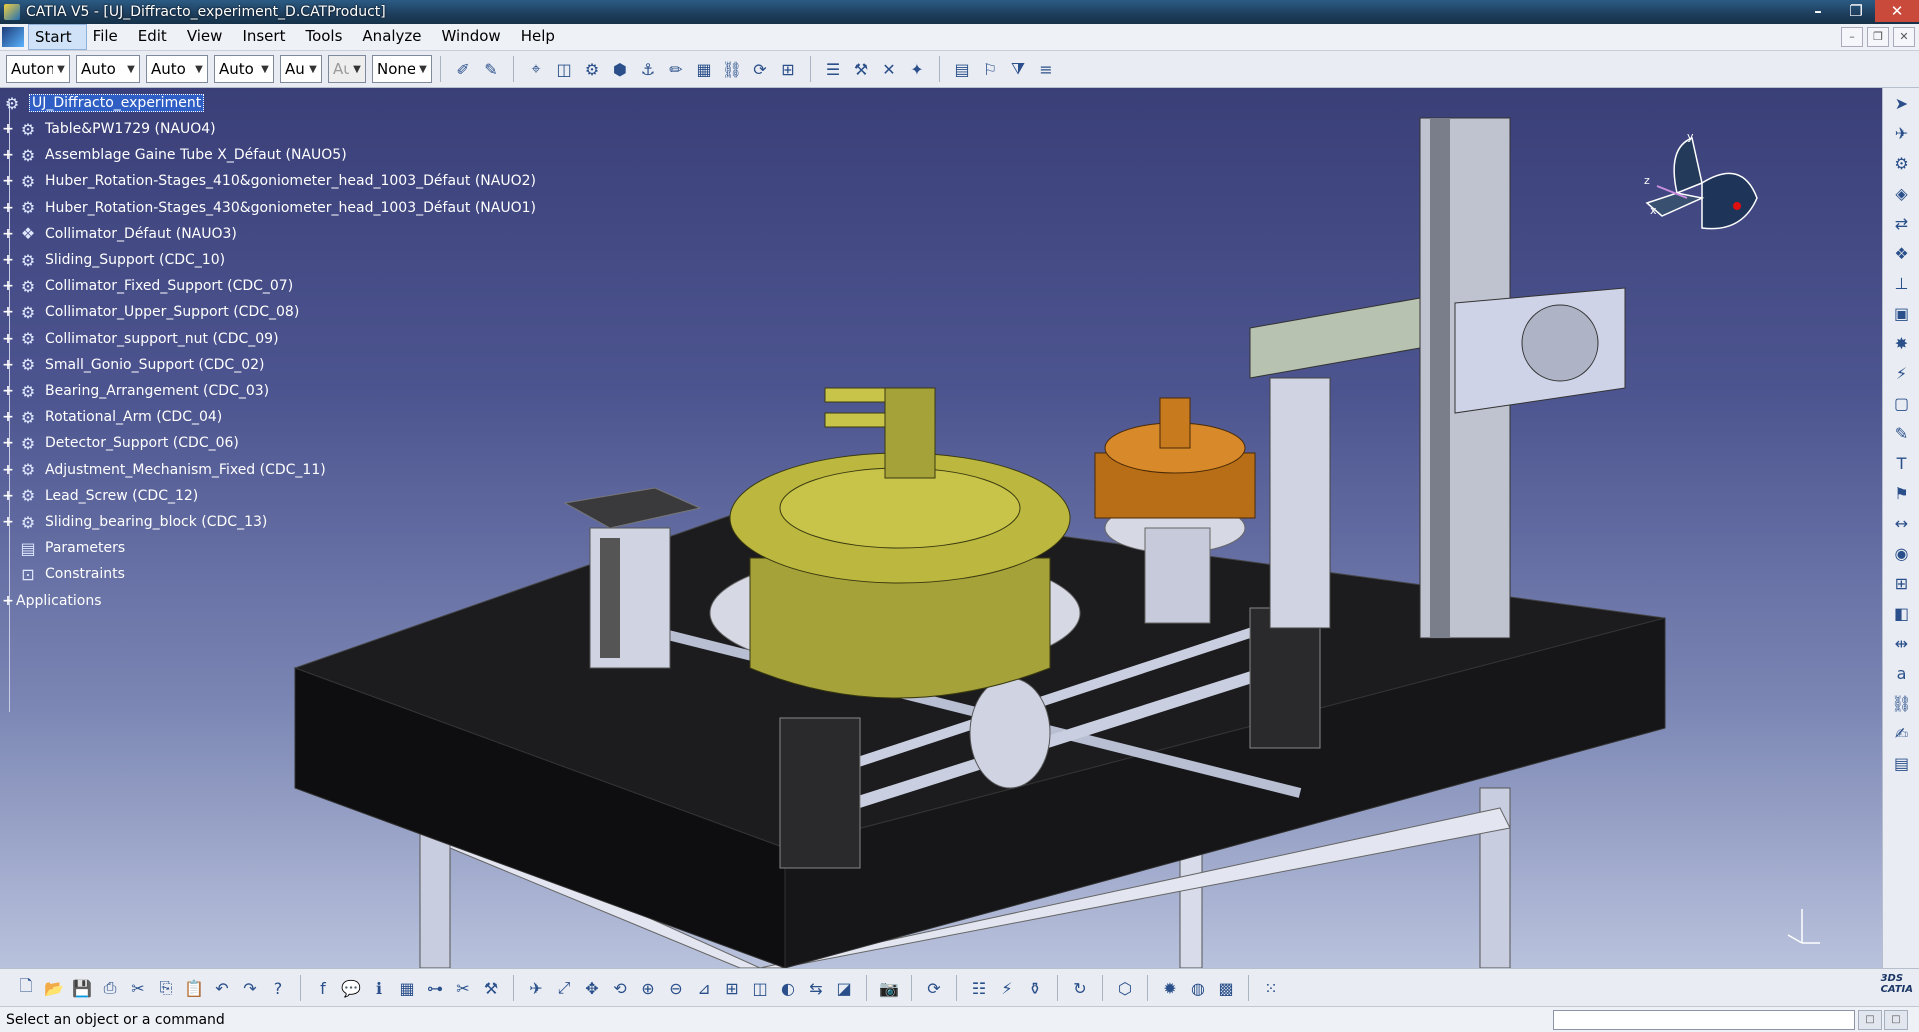 The image size is (1919, 1032). Describe the element at coordinates (1697, 193) in the screenshot. I see `compass: y z x` at that location.